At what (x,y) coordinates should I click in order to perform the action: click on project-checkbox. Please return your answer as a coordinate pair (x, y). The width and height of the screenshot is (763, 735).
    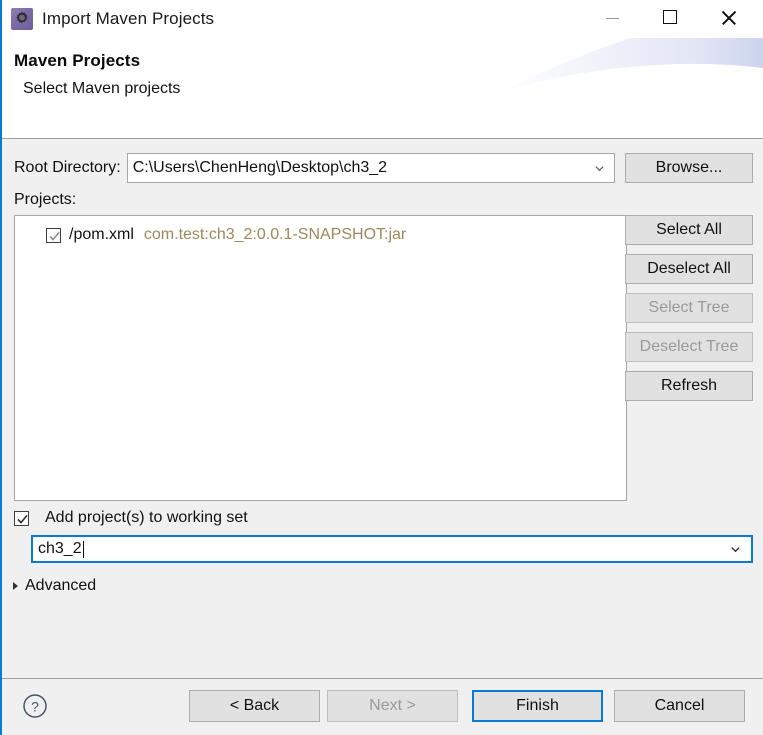
    Looking at the image, I should click on (53, 235).